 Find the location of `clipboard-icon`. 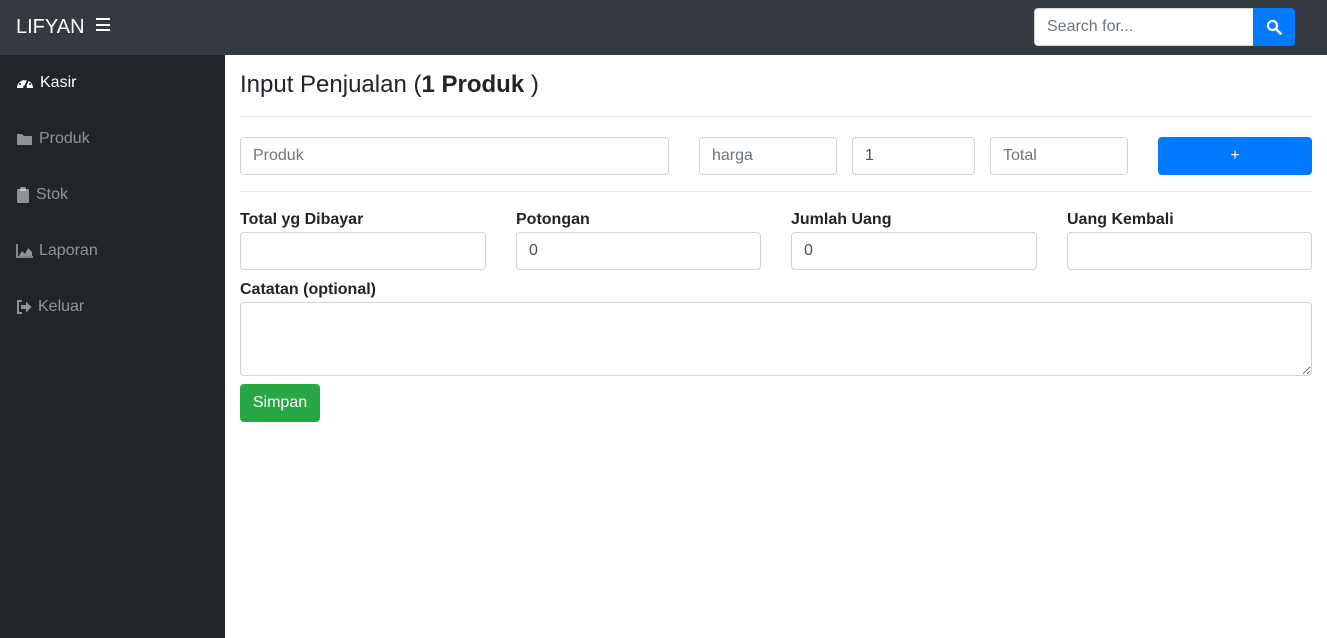

clipboard-icon is located at coordinates (23, 195).